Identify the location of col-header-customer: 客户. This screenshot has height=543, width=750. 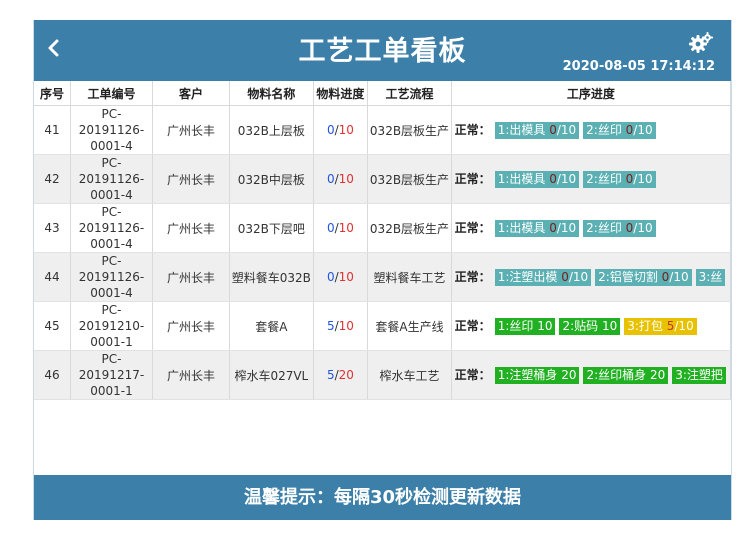
(191, 93).